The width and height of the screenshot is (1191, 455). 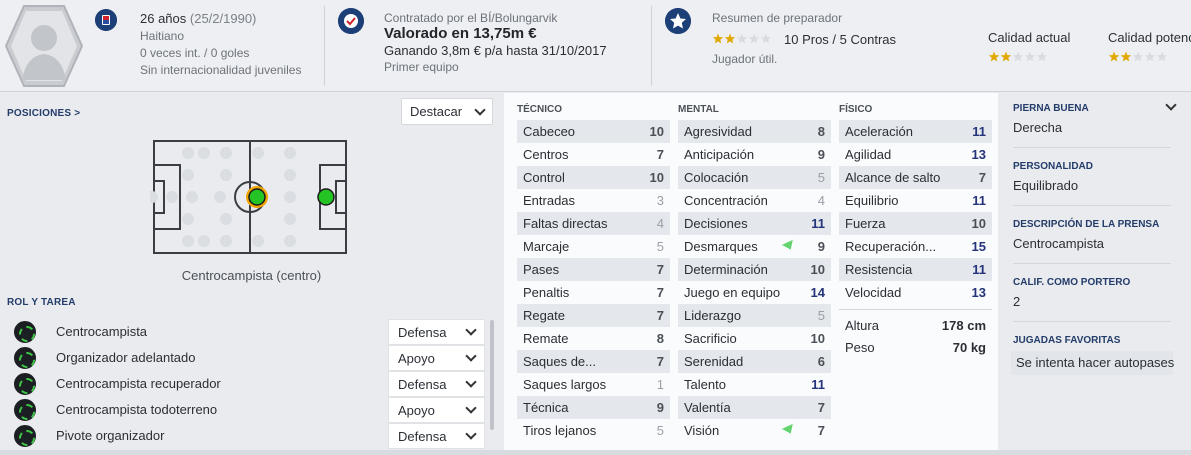 What do you see at coordinates (102, 331) in the screenshot?
I see `role-name: Centrocampista` at bounding box center [102, 331].